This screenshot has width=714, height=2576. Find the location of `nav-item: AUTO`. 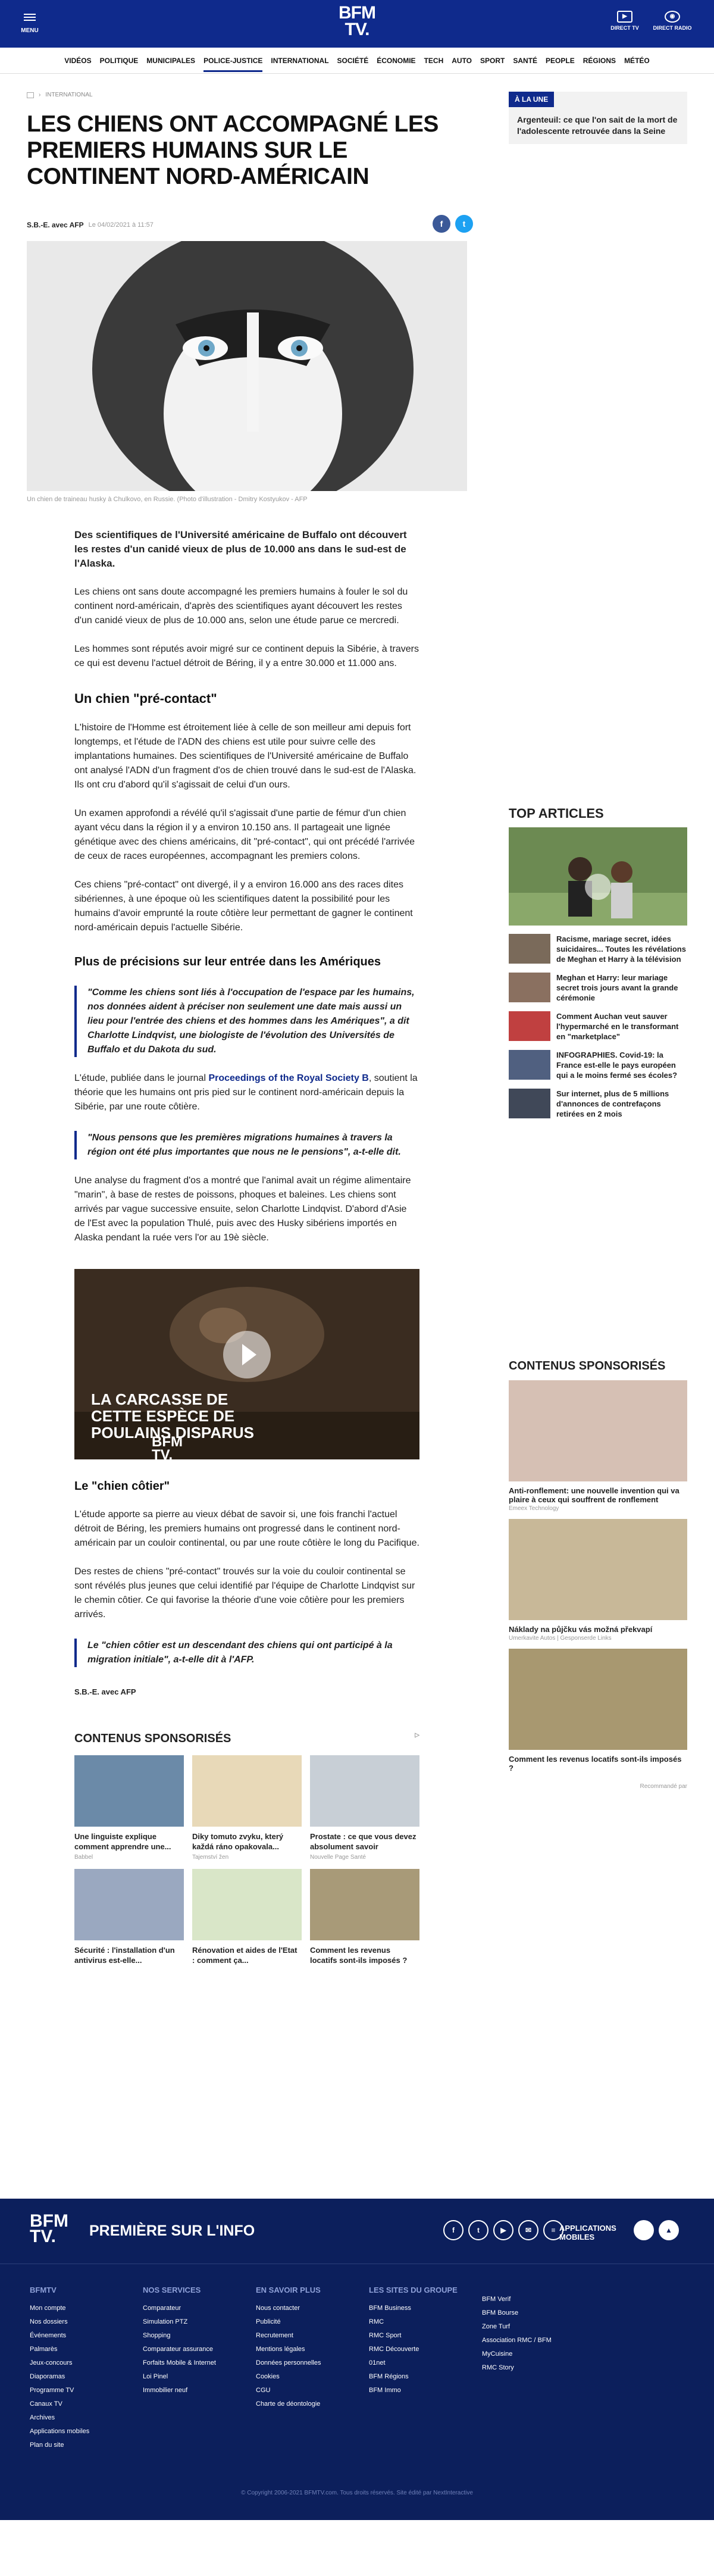

nav-item: AUTO is located at coordinates (462, 61).